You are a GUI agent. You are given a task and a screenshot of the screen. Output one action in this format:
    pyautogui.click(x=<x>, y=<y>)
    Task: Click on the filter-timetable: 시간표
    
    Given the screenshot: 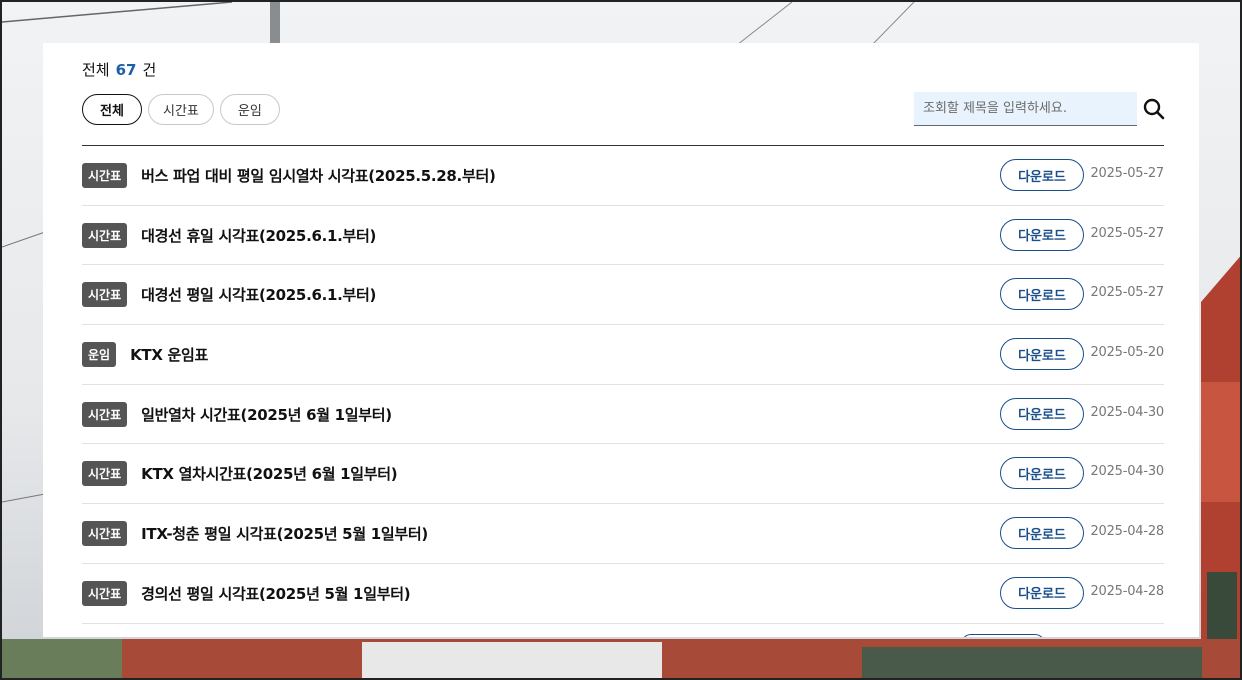 What is the action you would take?
    pyautogui.click(x=181, y=109)
    